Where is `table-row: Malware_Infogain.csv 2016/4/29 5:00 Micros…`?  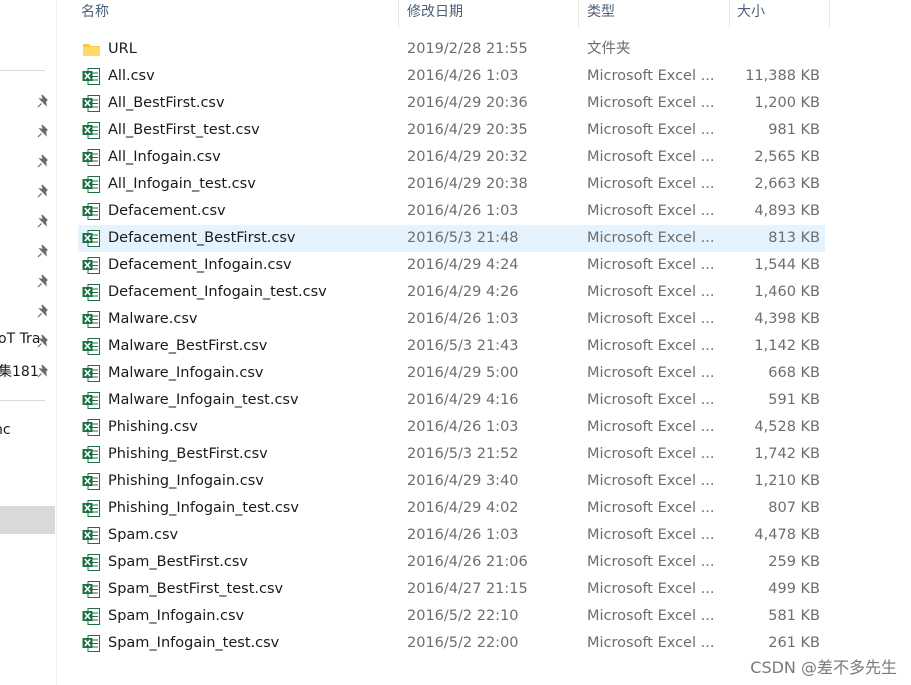 table-row: Malware_Infogain.csv 2016/4/29 5:00 Micros… is located at coordinates (451, 373).